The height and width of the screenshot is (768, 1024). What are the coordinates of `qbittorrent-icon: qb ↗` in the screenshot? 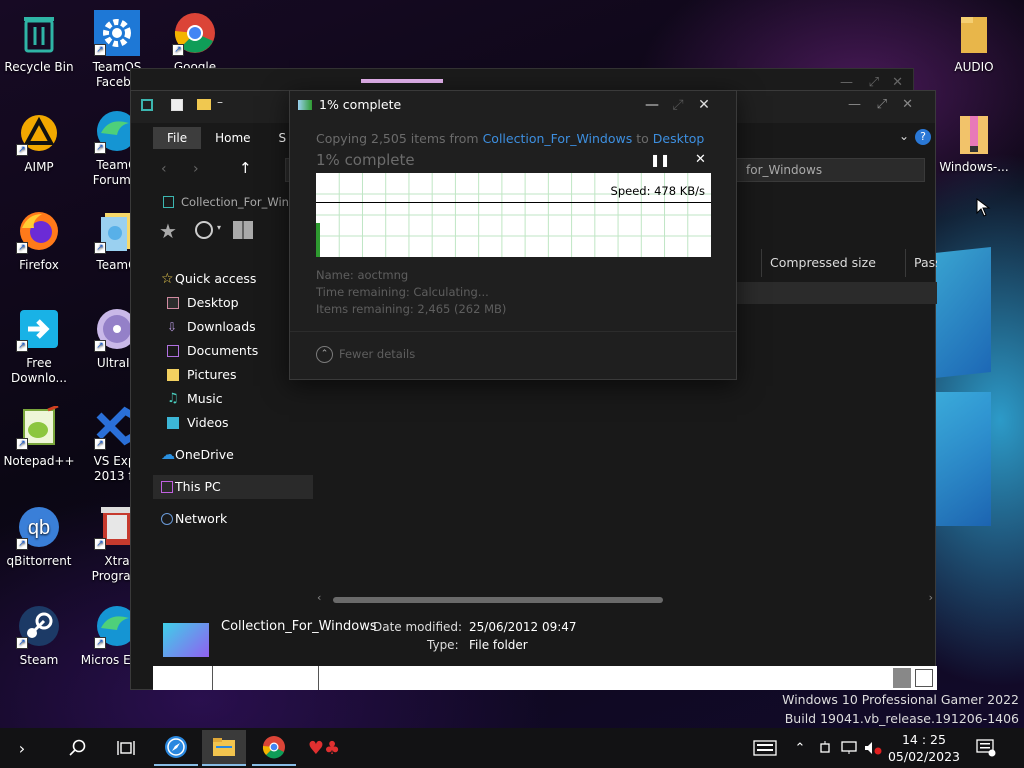 It's located at (39, 527).